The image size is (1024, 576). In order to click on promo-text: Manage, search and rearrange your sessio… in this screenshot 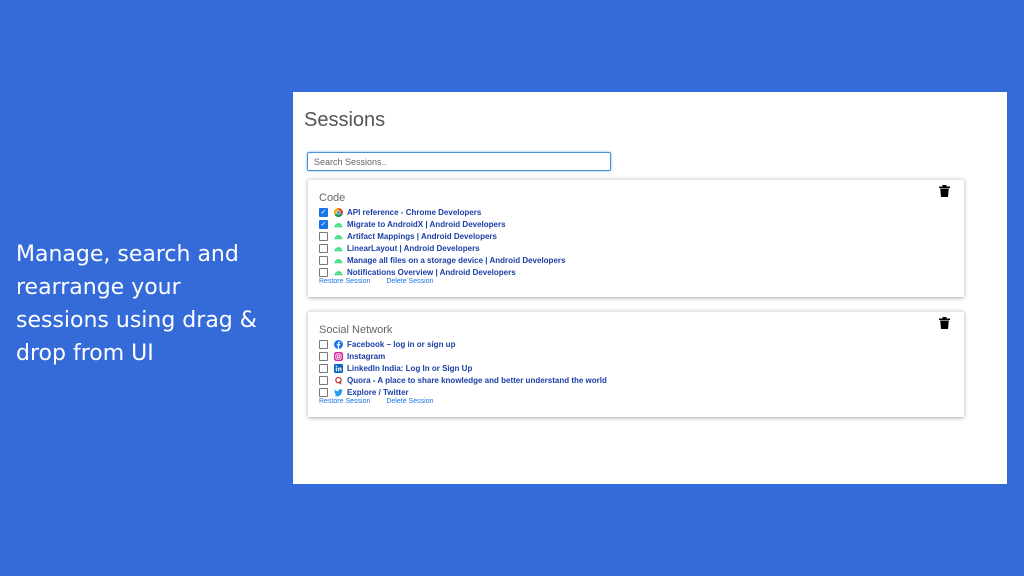, I will do `click(136, 304)`.